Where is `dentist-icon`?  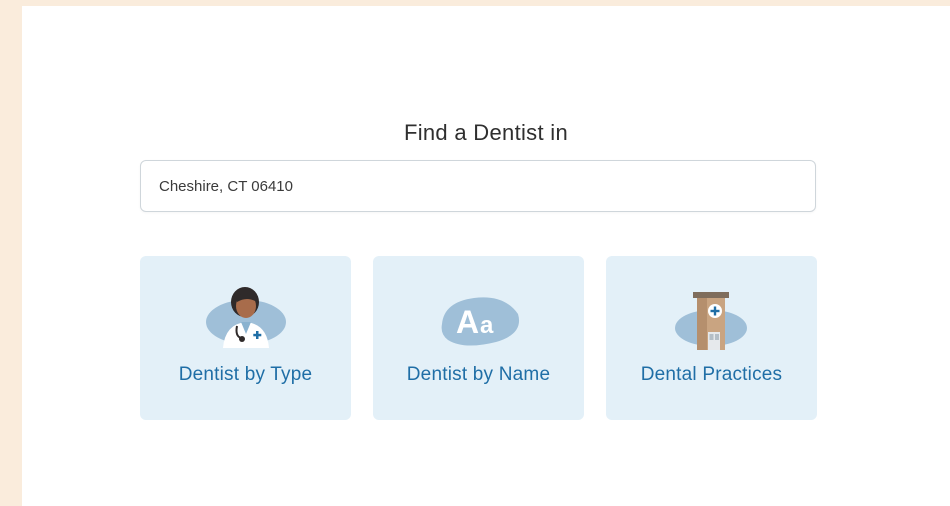 dentist-icon is located at coordinates (245, 317).